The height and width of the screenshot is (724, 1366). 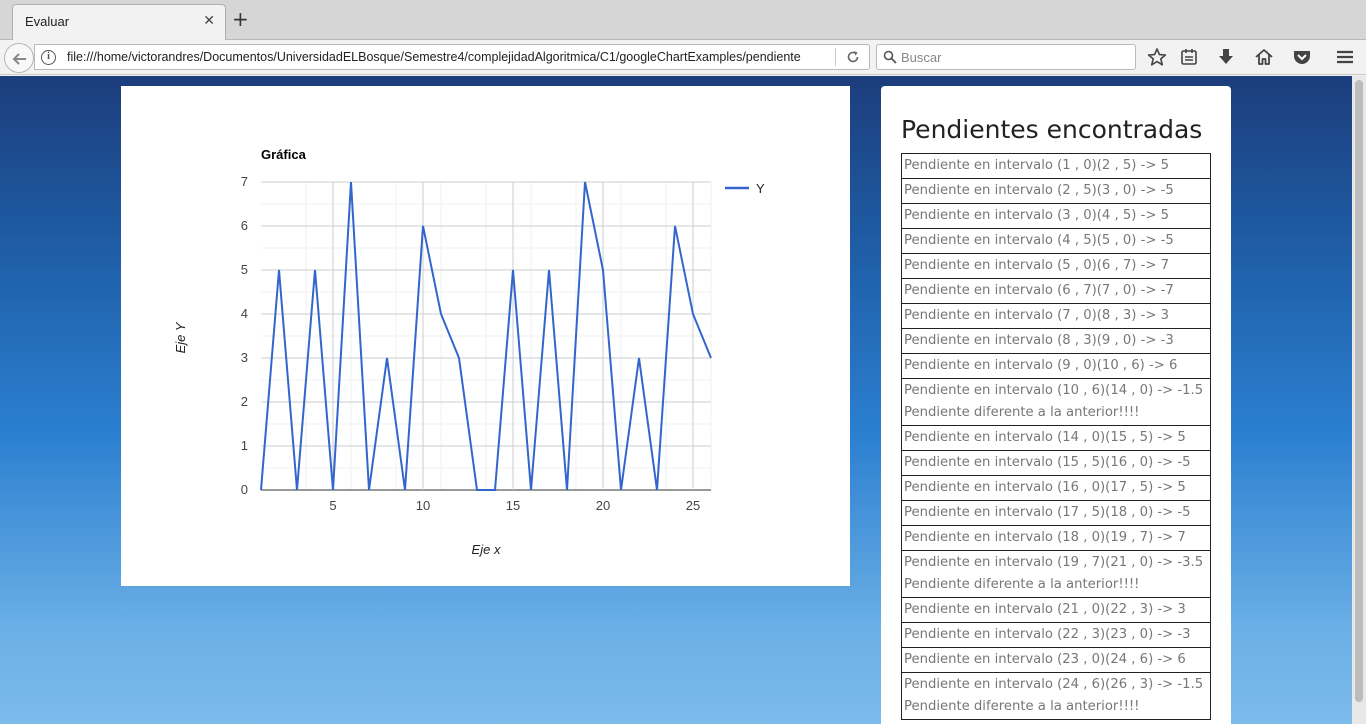 I want to click on x-tick-label: 20, so click(x=603, y=505).